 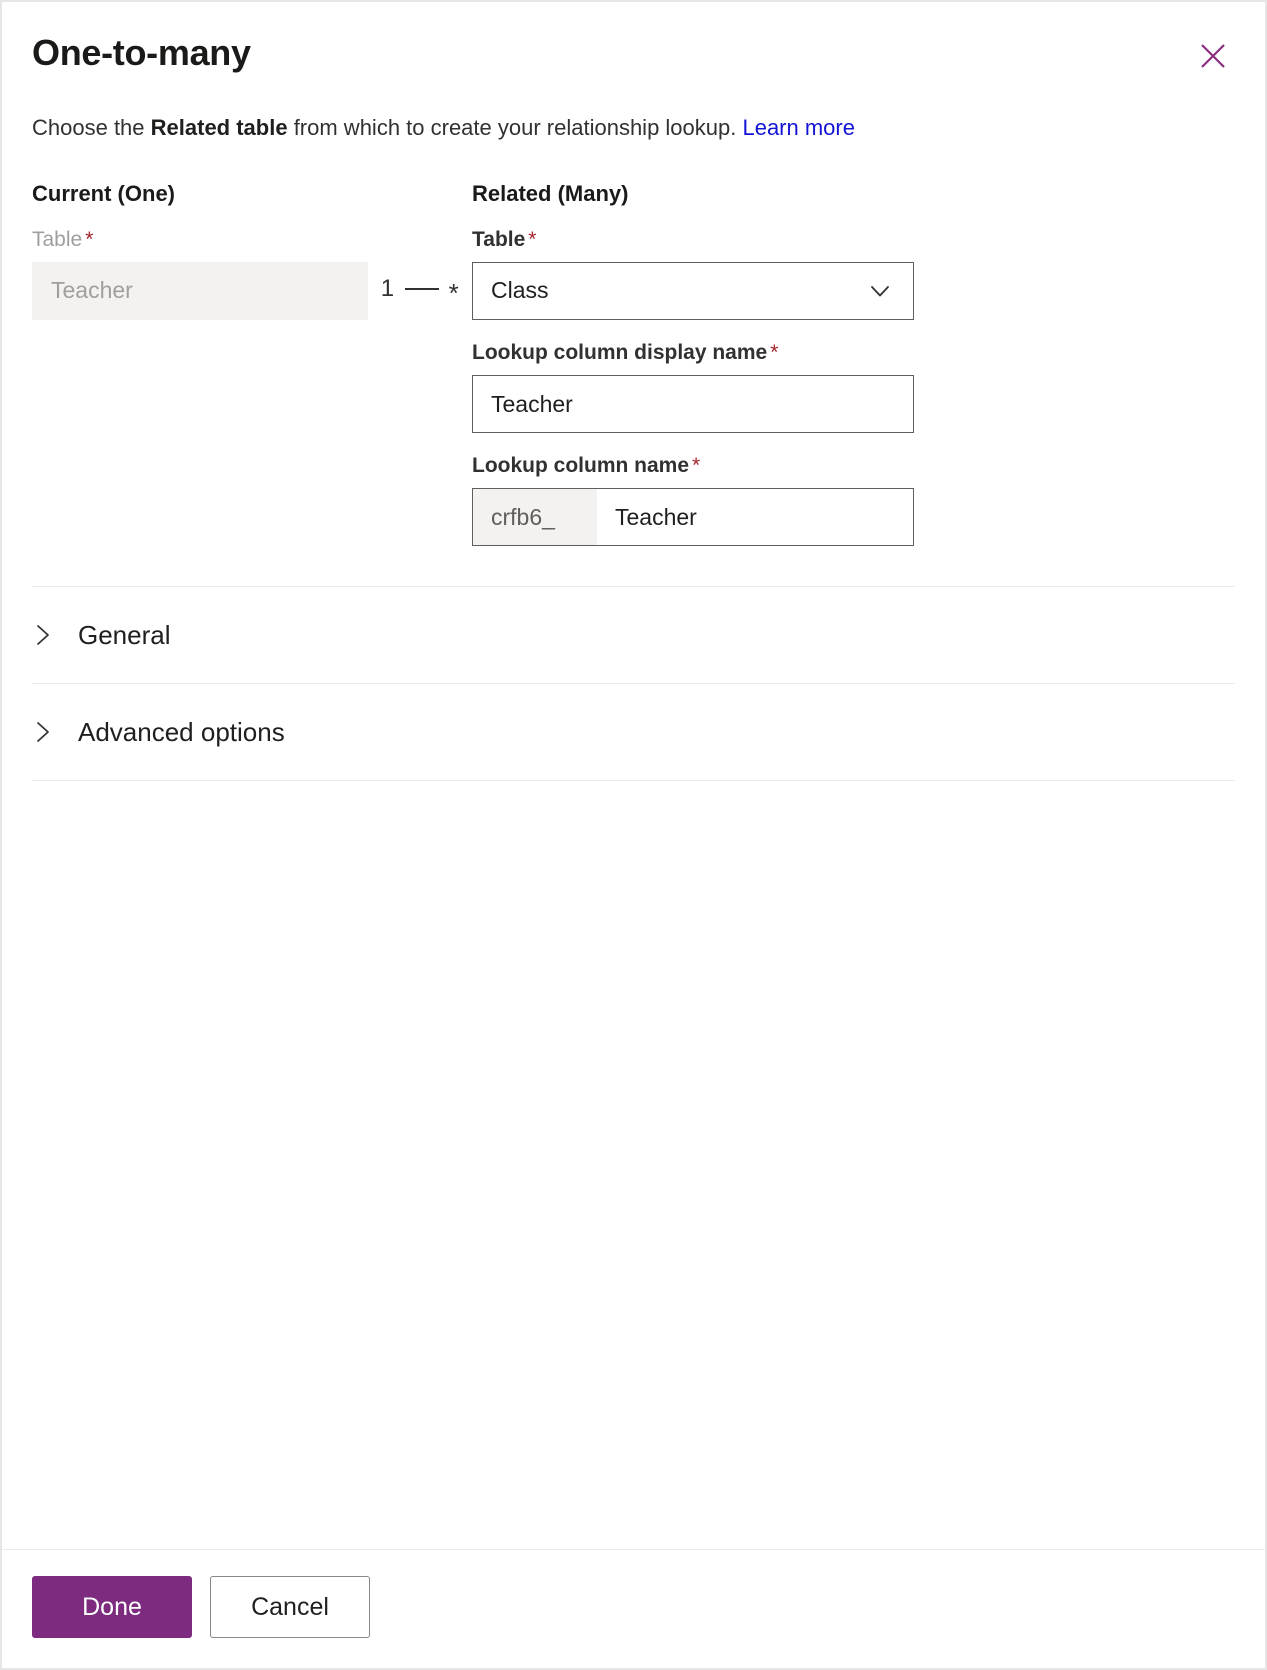 I want to click on lookup-column-name-group: crfb6_ Teacher, so click(x=693, y=517).